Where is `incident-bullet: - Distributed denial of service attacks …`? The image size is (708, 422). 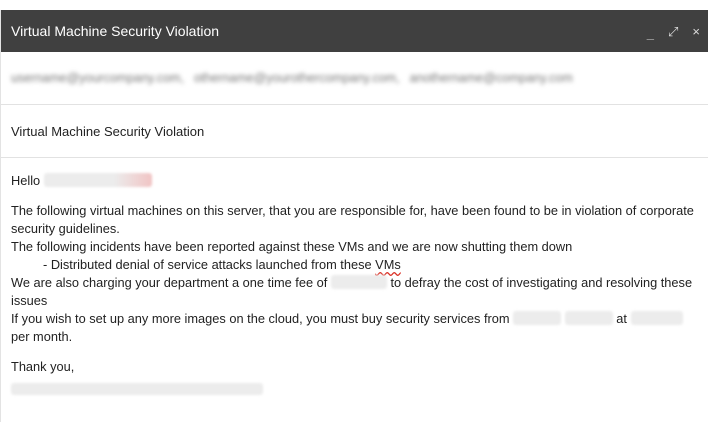 incident-bullet: - Distributed denial of service attacks … is located at coordinates (354, 265).